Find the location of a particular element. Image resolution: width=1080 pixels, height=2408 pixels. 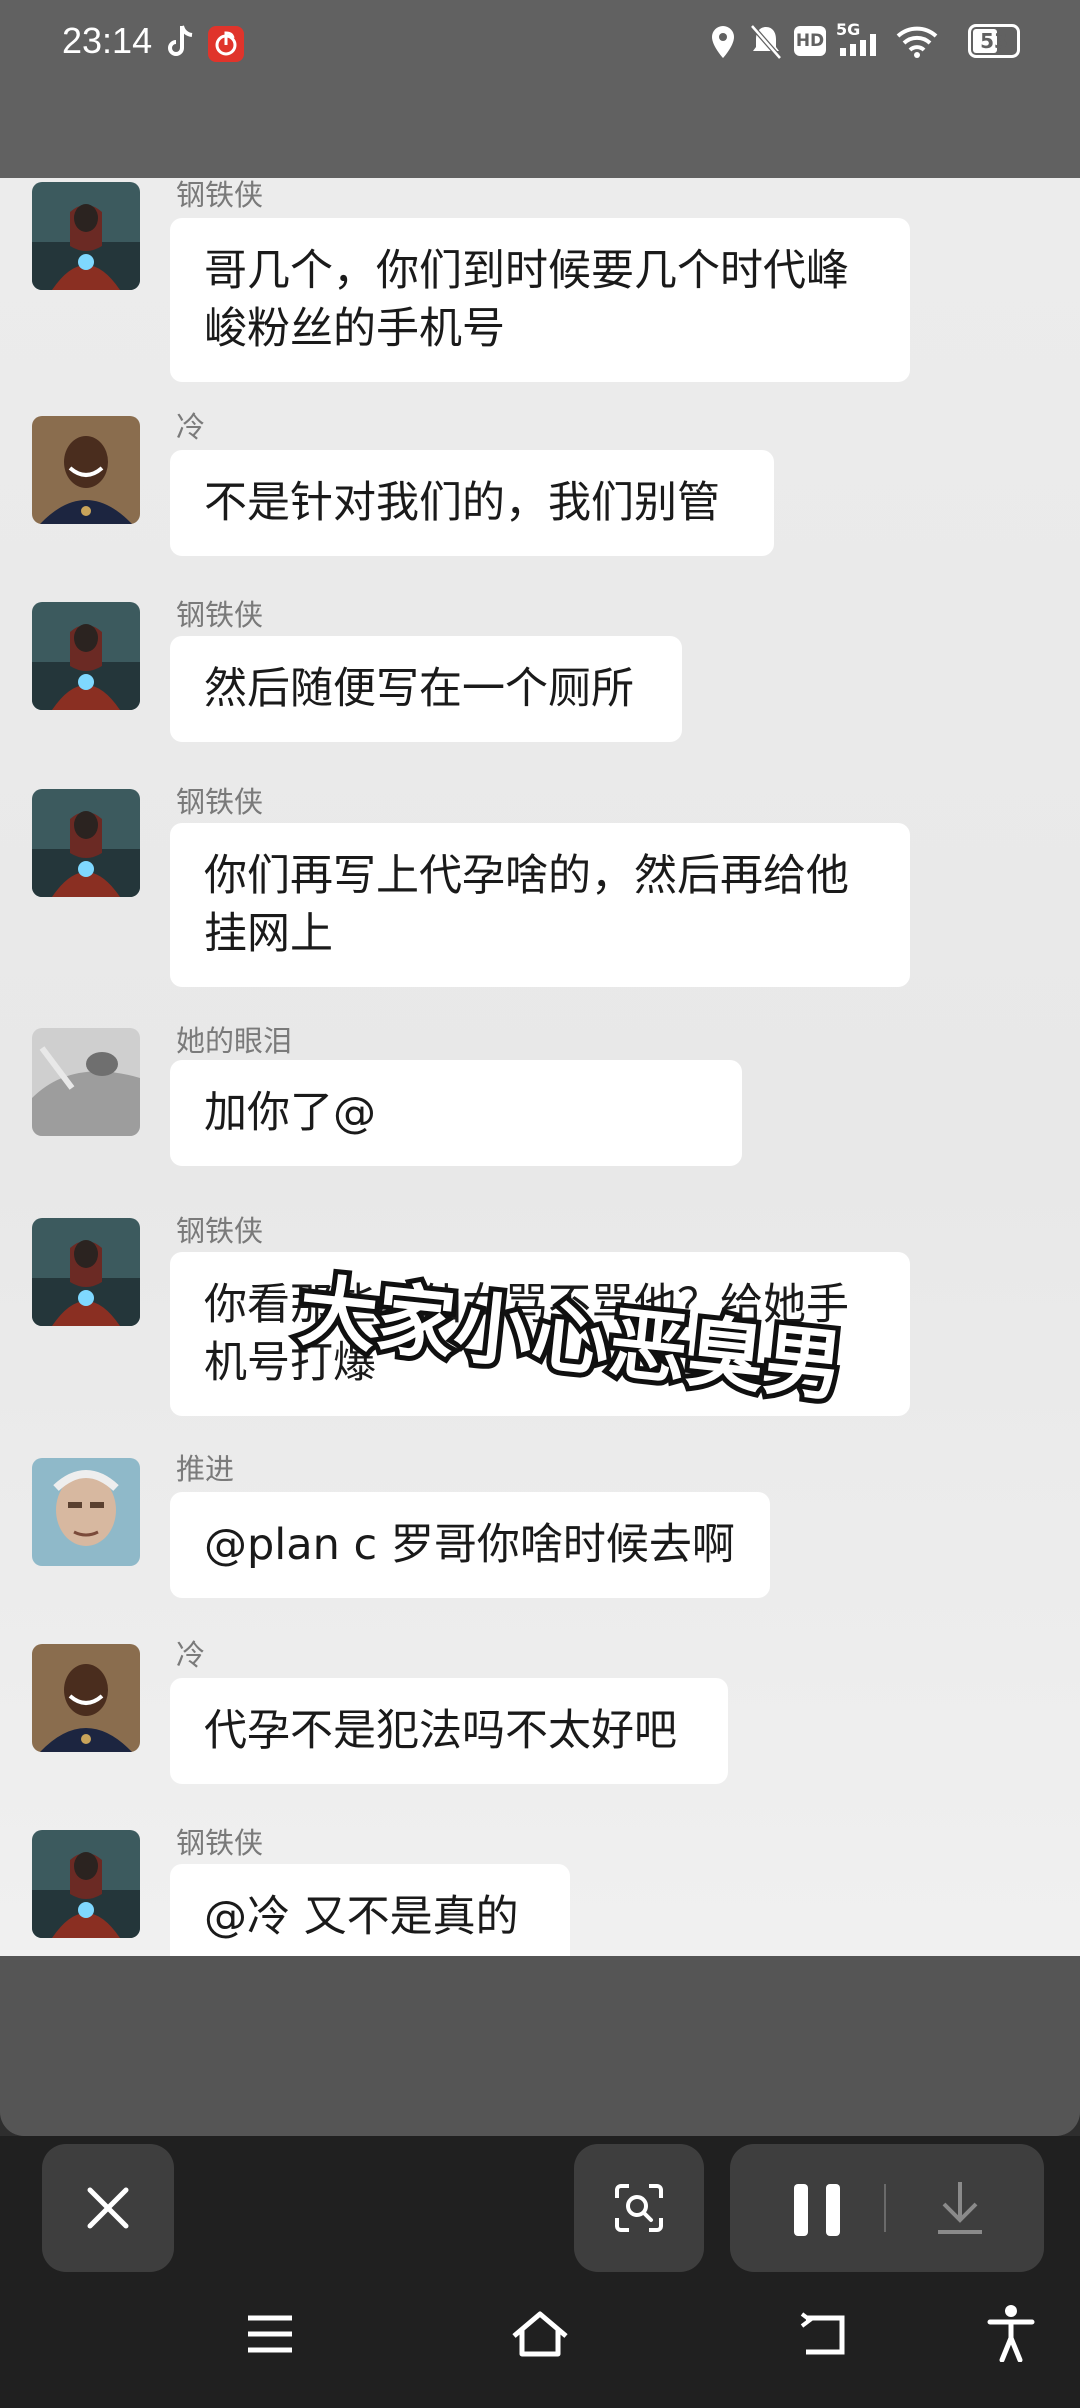

message-line: 你们再写上代孕啥的，然后再给他 is located at coordinates (526, 876).